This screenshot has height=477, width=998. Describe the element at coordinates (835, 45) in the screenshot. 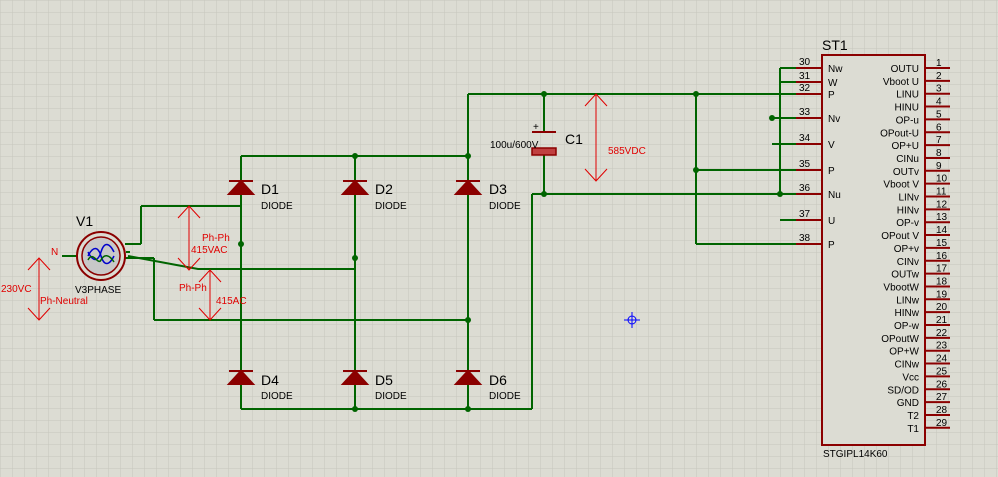

I see `ic-ref: ST1` at that location.